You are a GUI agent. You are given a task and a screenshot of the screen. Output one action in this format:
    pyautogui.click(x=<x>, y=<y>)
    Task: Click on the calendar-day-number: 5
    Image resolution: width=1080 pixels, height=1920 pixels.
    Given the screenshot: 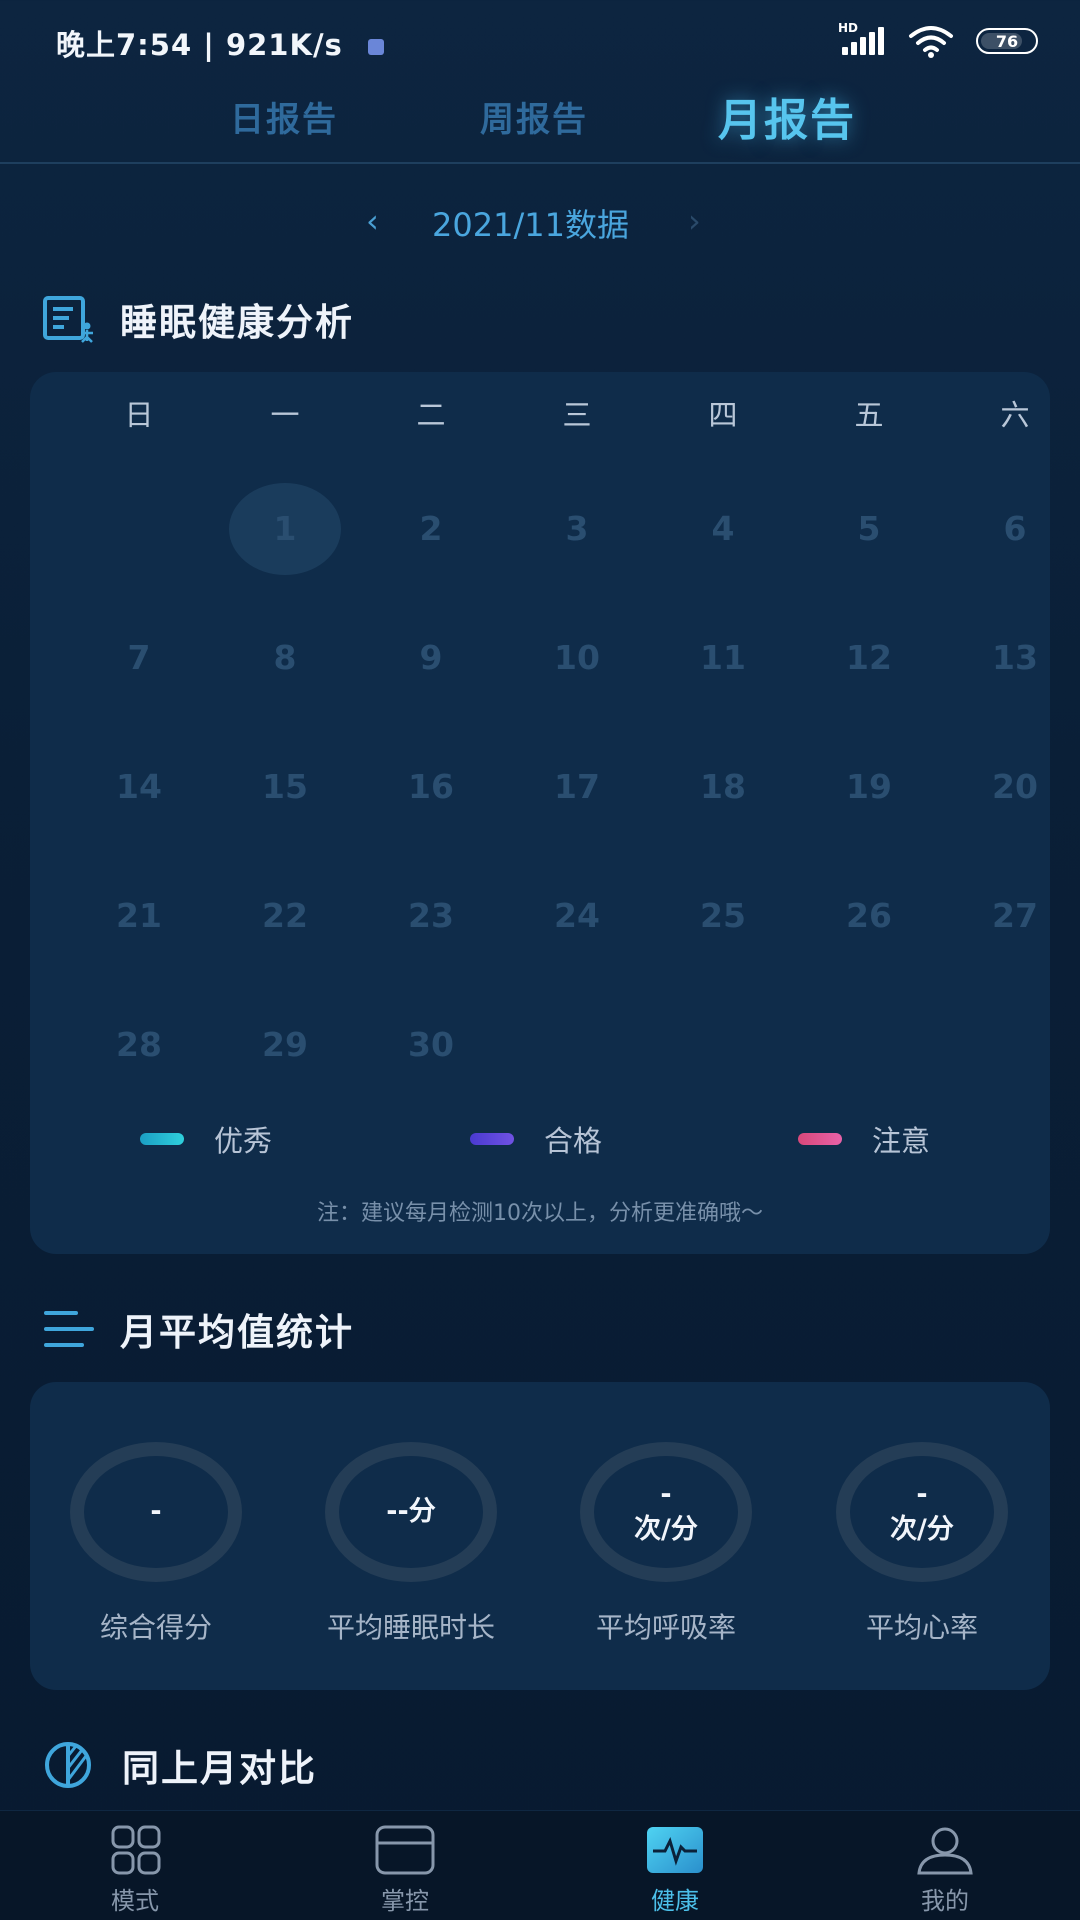 What is the action you would take?
    pyautogui.click(x=869, y=528)
    